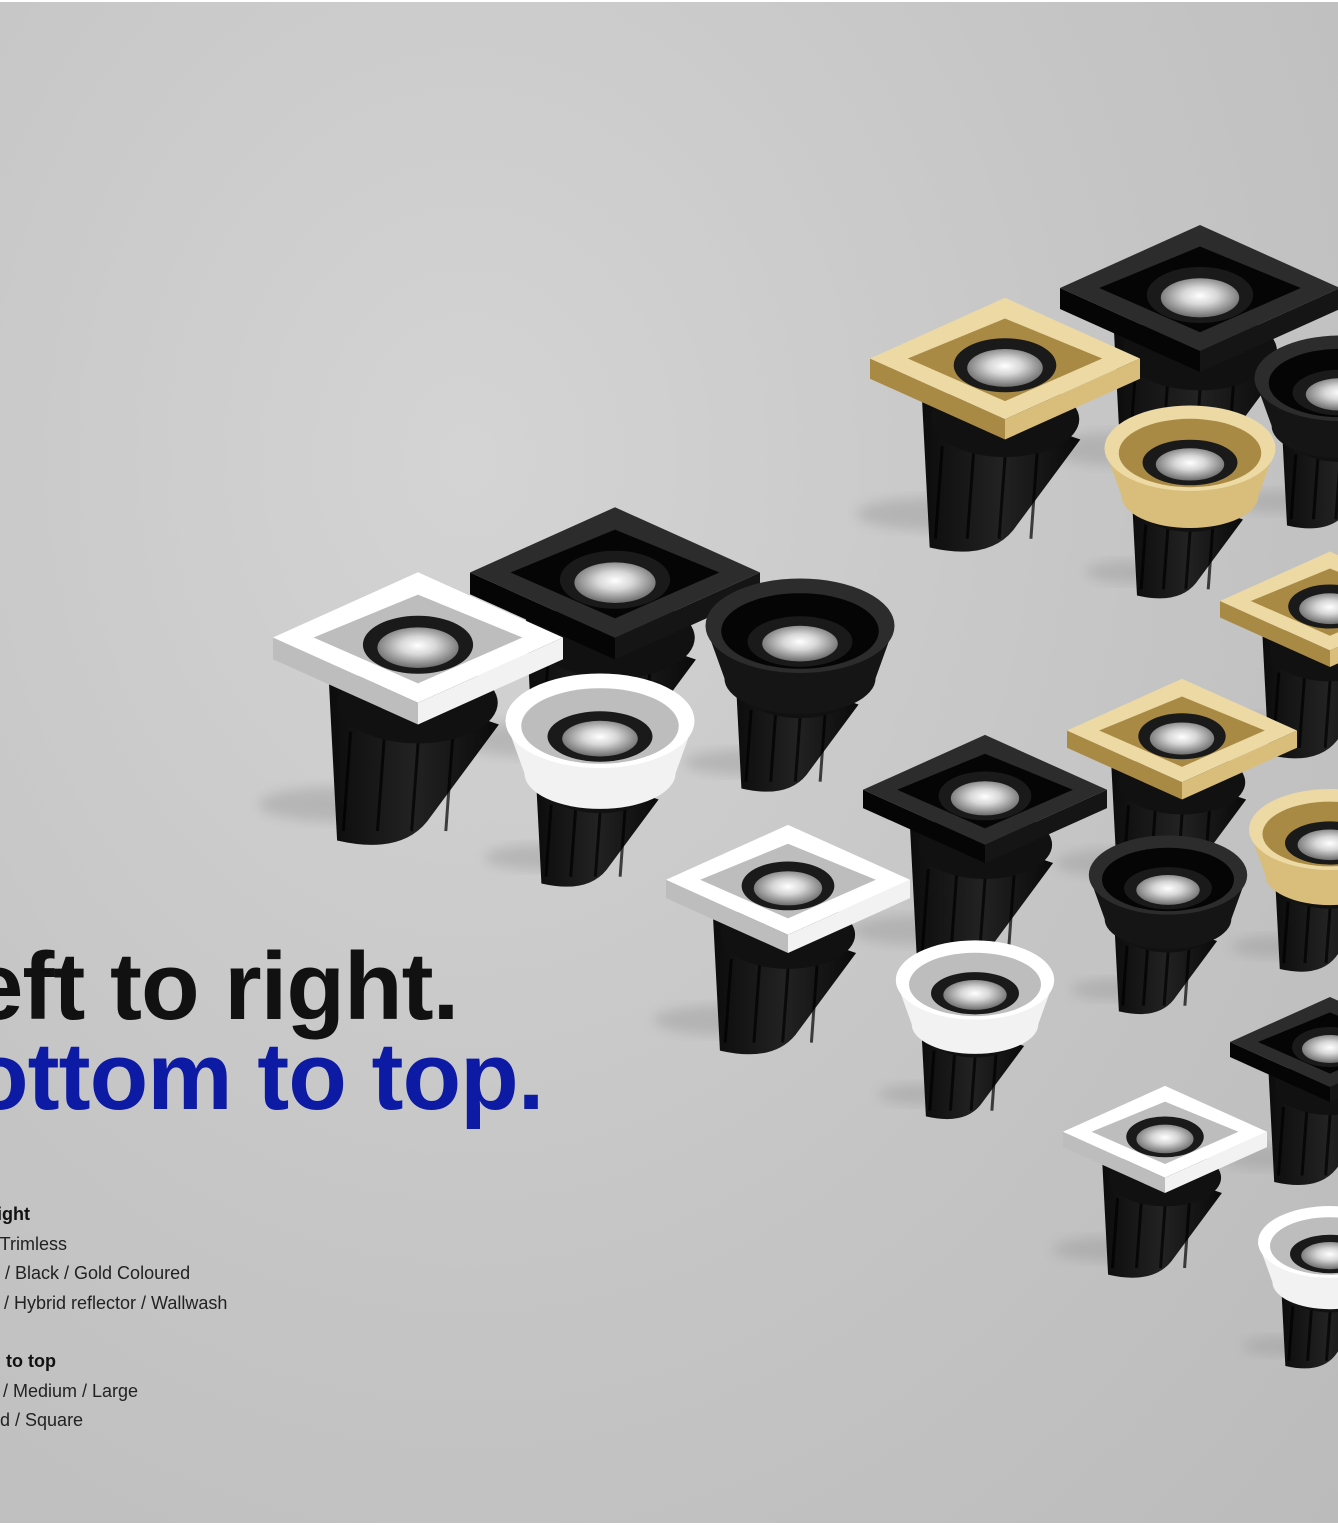  What do you see at coordinates (114, 1302) in the screenshot?
I see `legend-line-optics: s / Hybrid reflector / Wallwash` at bounding box center [114, 1302].